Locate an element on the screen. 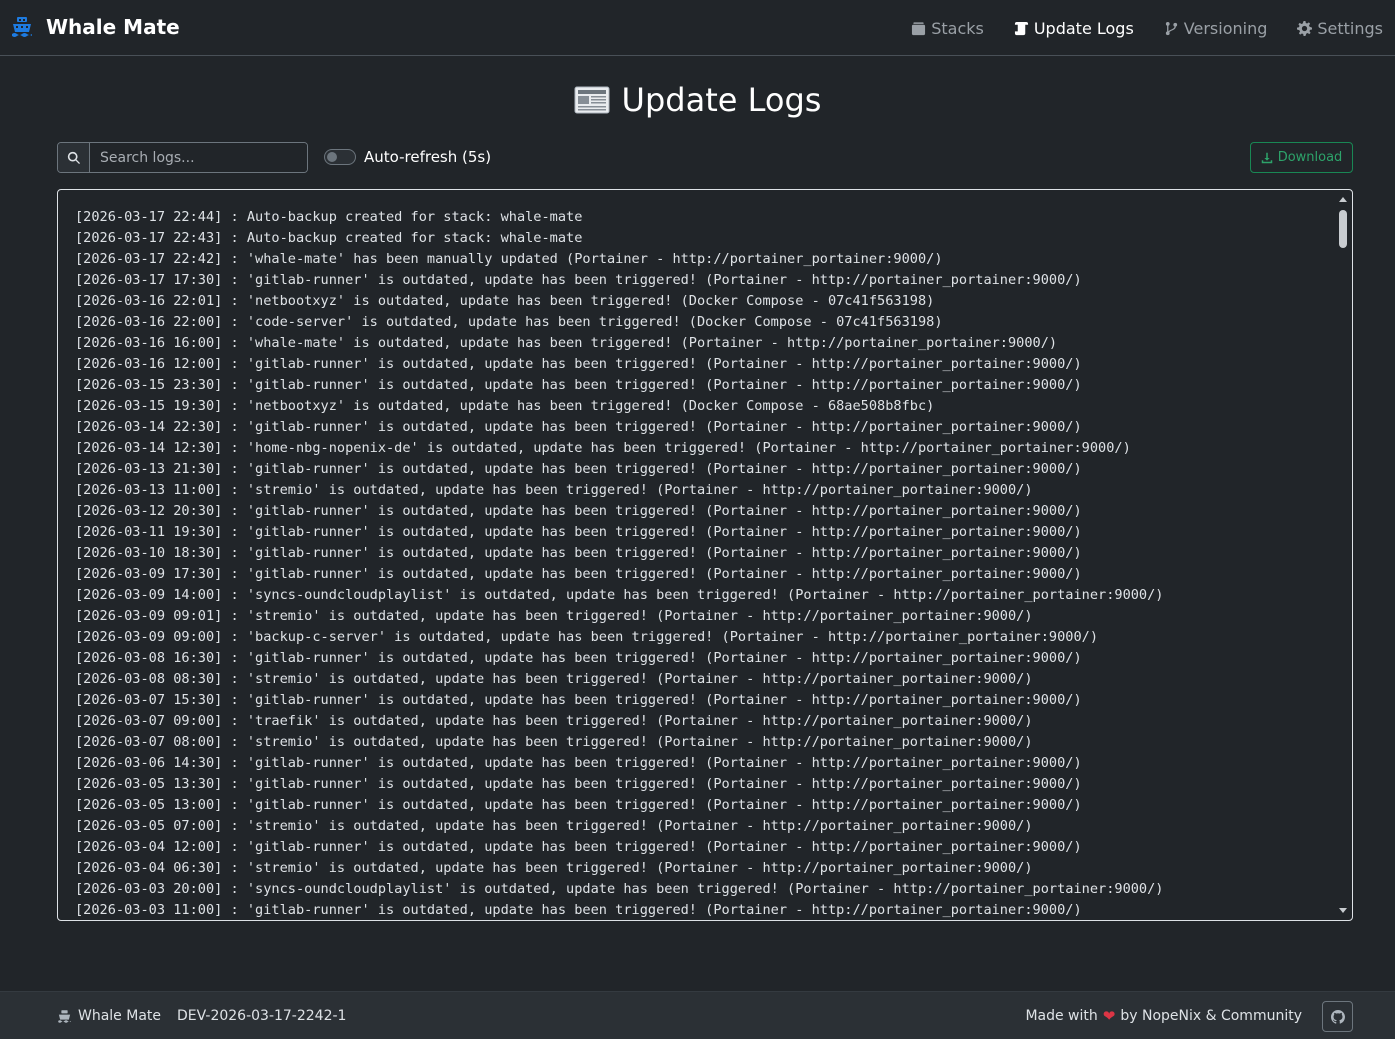  page-title: Update Logs is located at coordinates (697, 100).